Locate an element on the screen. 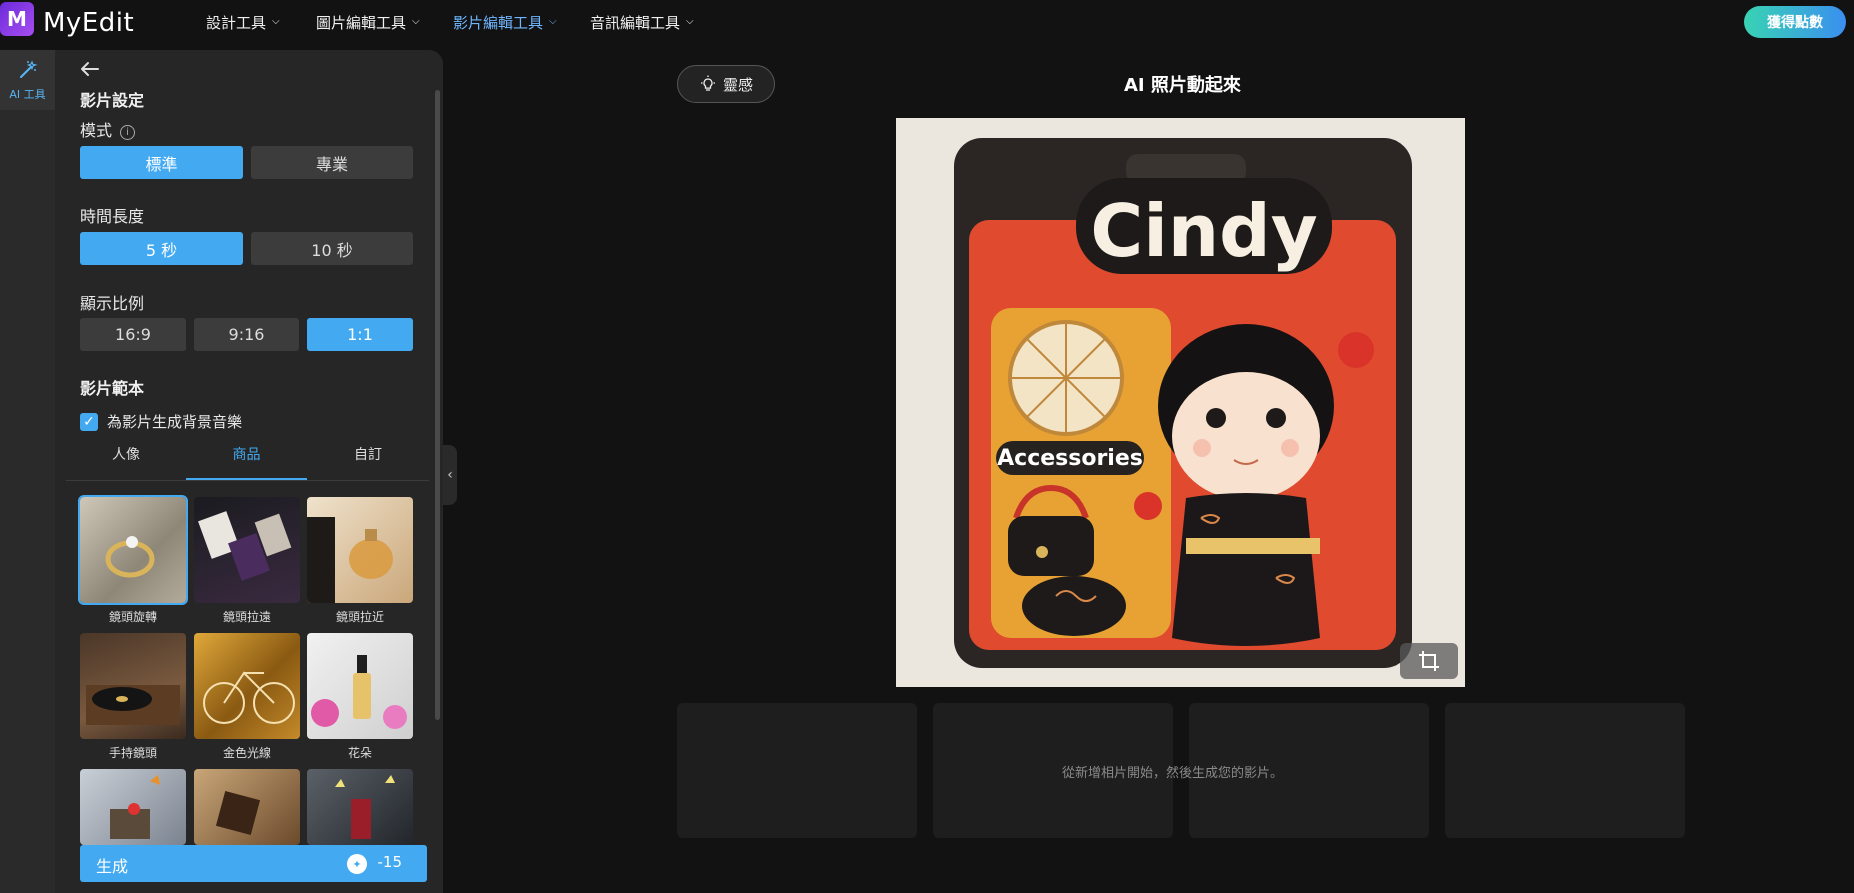 Image resolution: width=1854 pixels, height=893 pixels. template-label-flowers: 花朵 is located at coordinates (359, 753).